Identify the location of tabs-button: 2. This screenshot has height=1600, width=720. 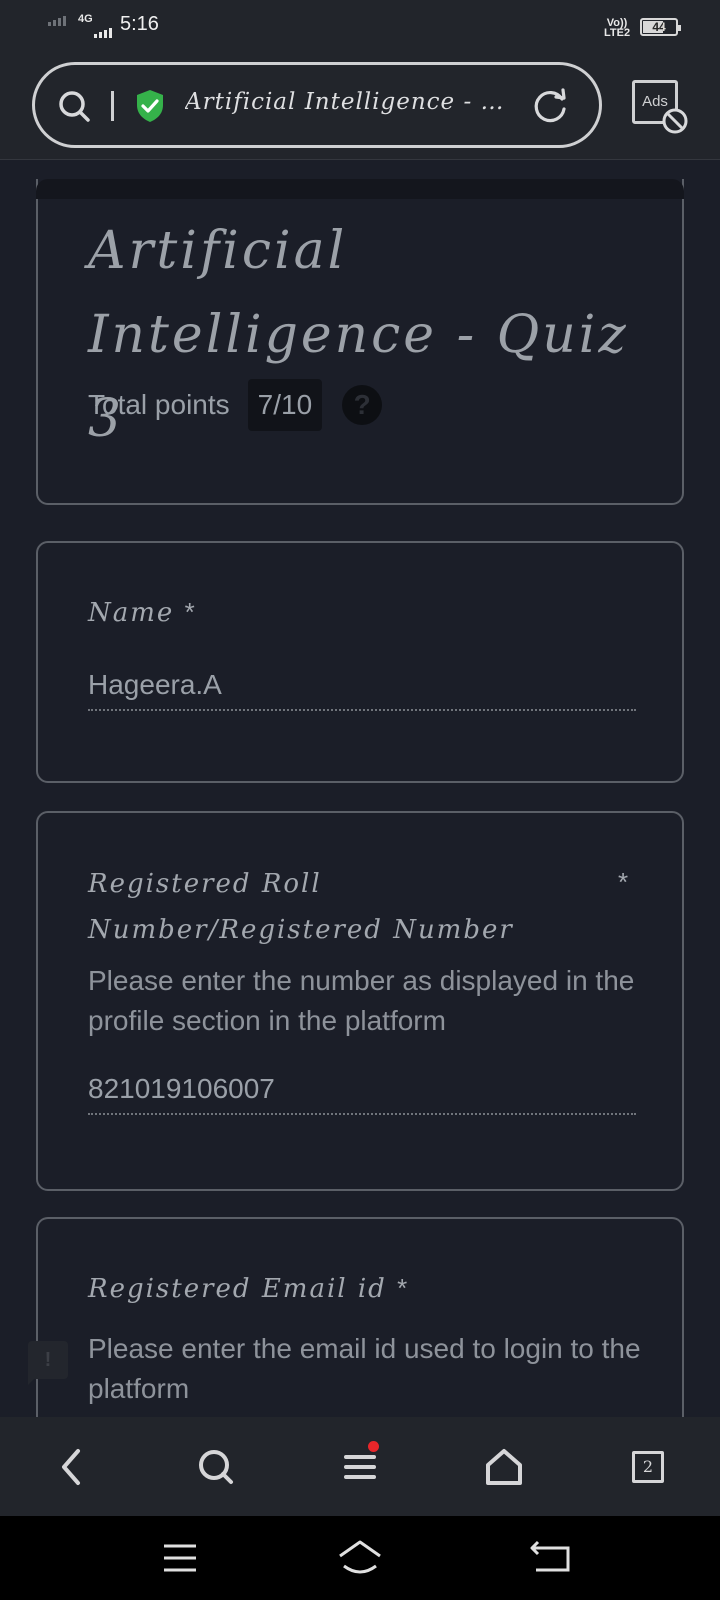
(648, 1467).